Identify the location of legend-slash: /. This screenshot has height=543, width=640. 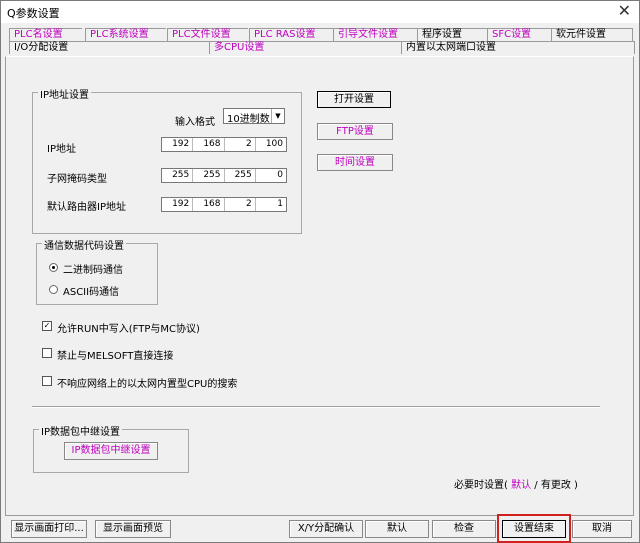
(536, 485).